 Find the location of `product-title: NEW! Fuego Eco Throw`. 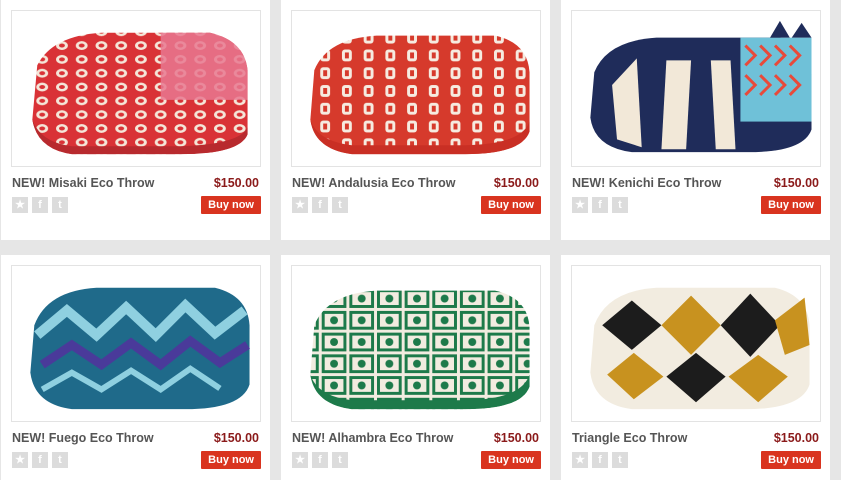

product-title: NEW! Fuego Eco Throw is located at coordinates (83, 438).